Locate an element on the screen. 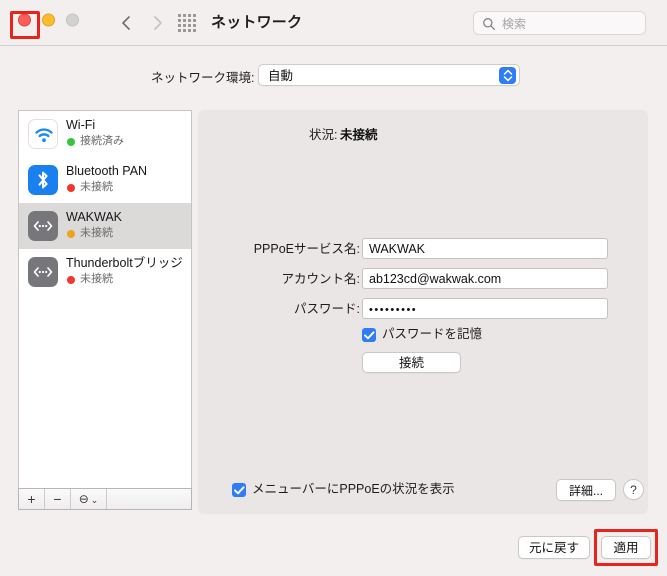  pppoe-service-name-row: PPPoEサービス名: WAKWAK is located at coordinates (423, 249).